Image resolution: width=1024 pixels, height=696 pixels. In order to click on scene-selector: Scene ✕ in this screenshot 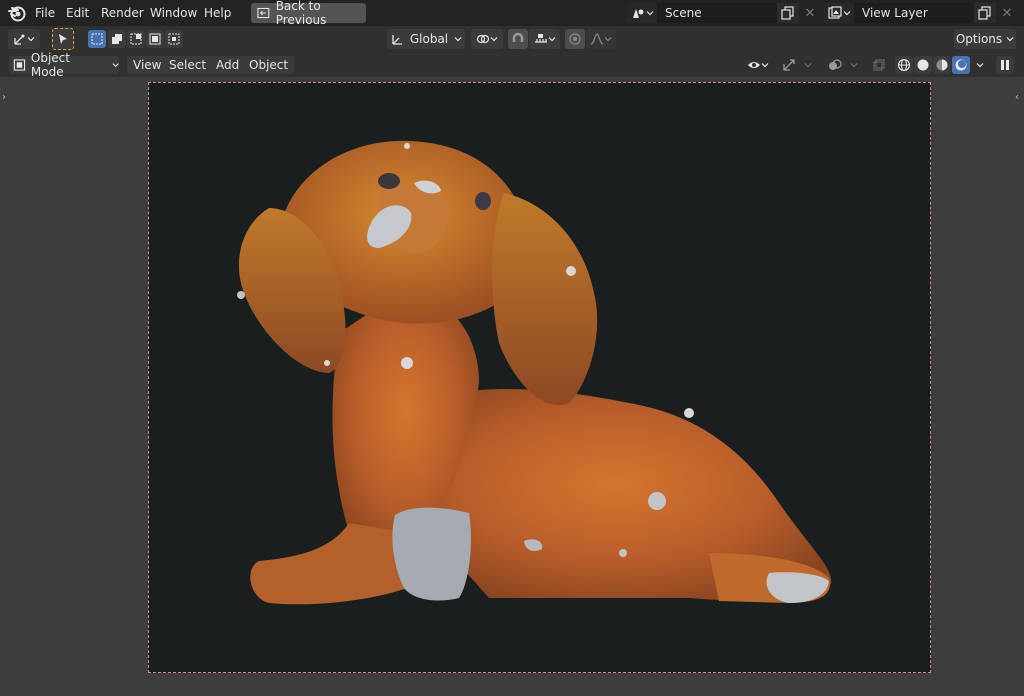, I will do `click(724, 13)`.